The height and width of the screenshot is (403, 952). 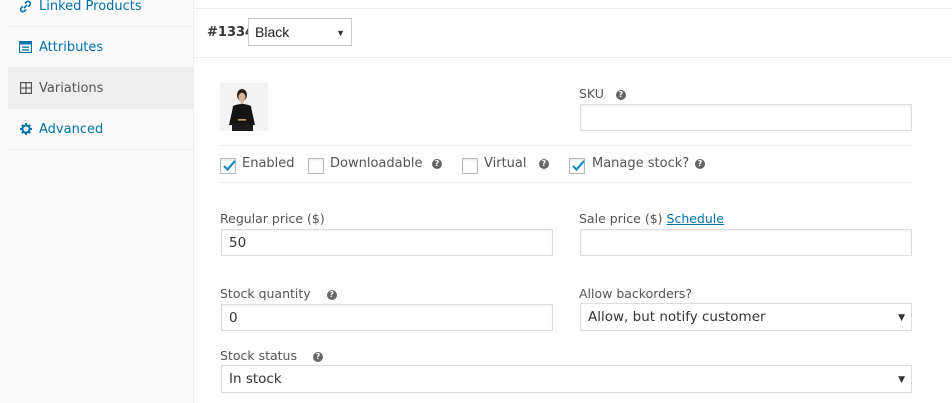 I want to click on backorders-select: Allow, but notify customer ▼, so click(x=746, y=317).